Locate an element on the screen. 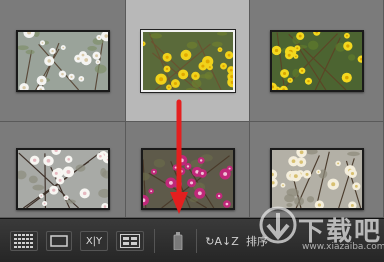 The height and width of the screenshot is (262, 384). loupe-view-button is located at coordinates (59, 241).